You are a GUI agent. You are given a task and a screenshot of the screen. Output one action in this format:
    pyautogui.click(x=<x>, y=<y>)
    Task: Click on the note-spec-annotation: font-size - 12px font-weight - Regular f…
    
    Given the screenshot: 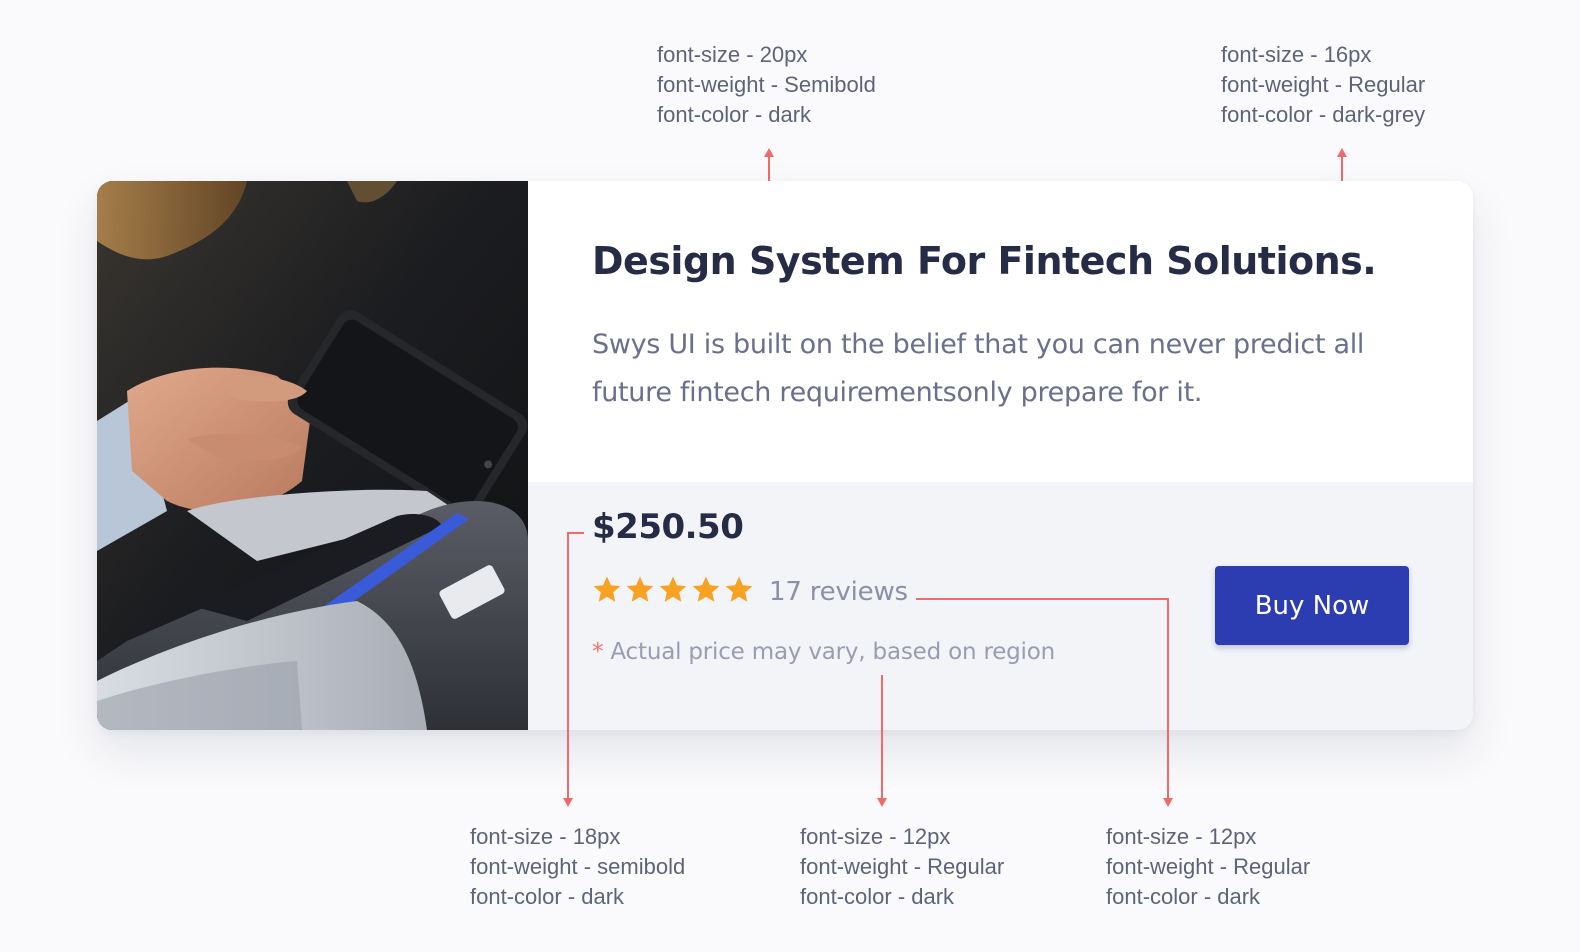 What is the action you would take?
    pyautogui.click(x=902, y=867)
    